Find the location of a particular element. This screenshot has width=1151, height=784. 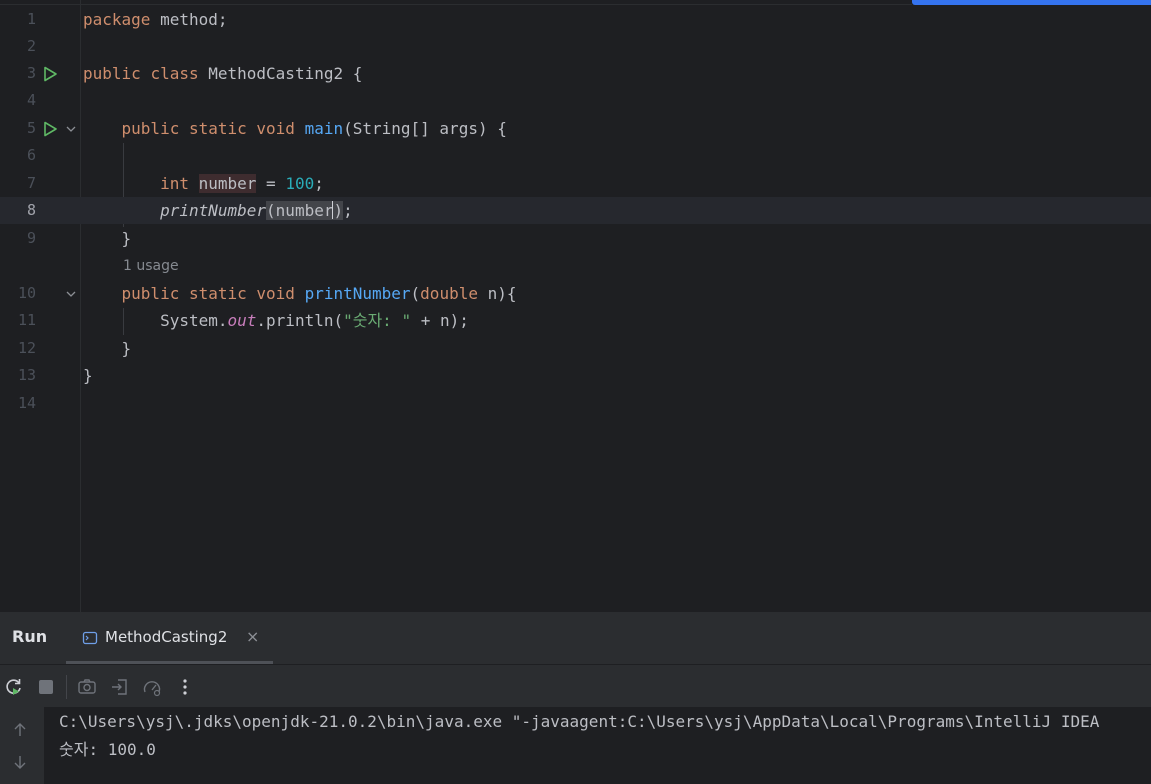

line-number: 13 is located at coordinates (26, 375).